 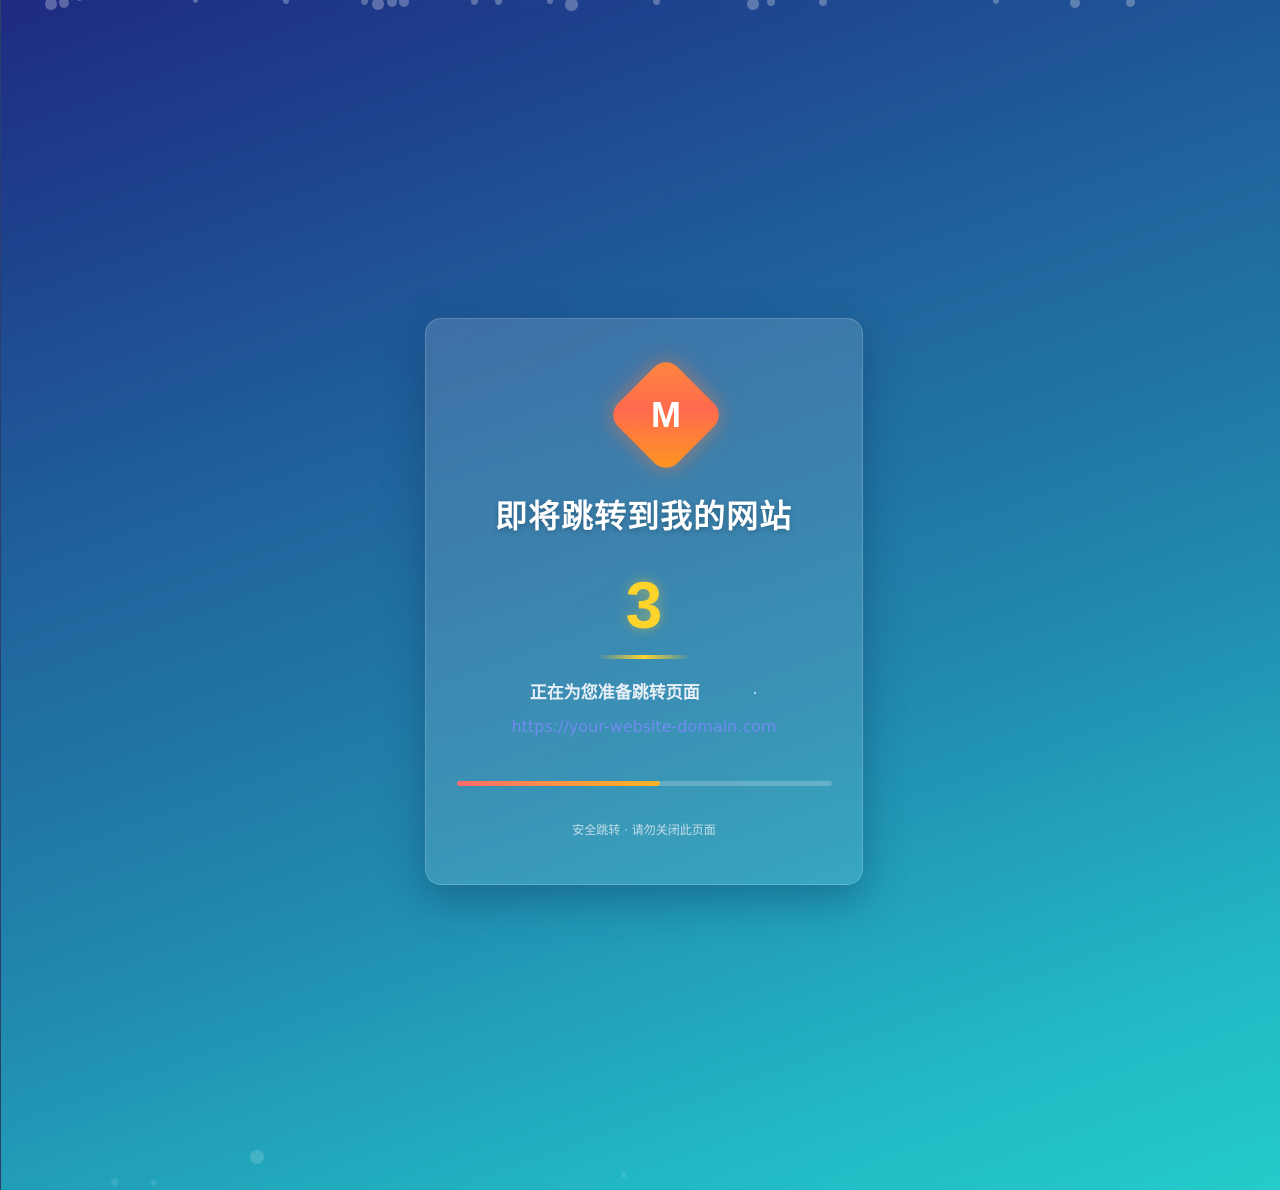 I want to click on logo-letter: M, so click(x=666, y=414).